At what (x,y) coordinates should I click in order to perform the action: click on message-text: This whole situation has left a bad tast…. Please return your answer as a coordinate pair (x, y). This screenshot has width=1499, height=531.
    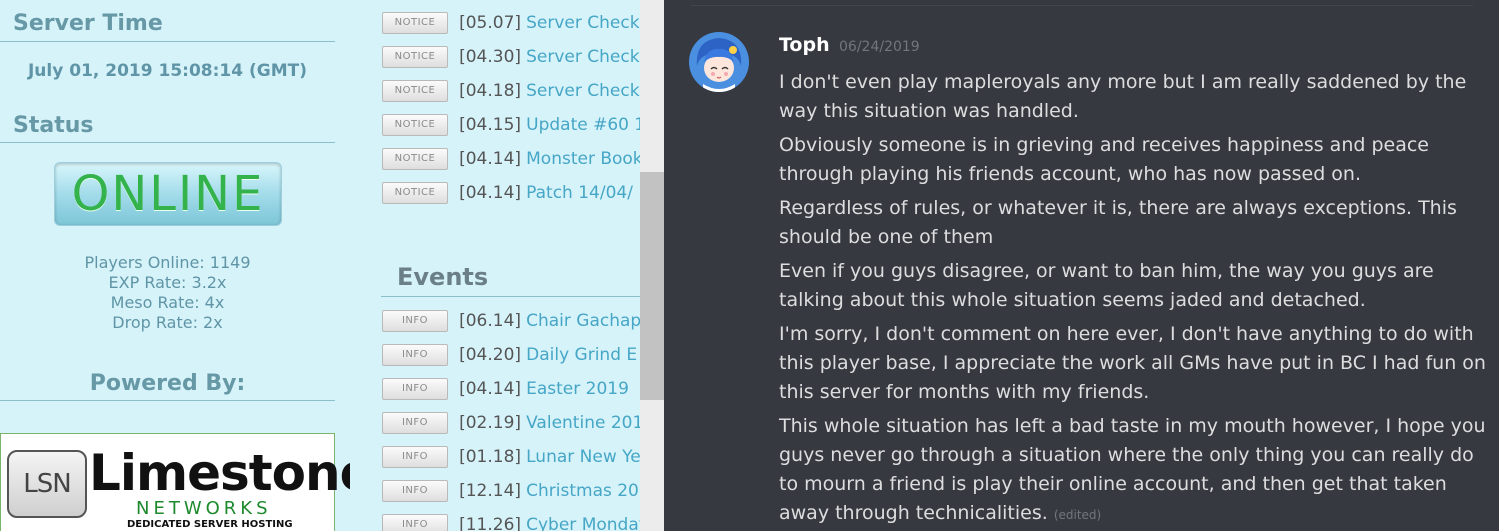
    Looking at the image, I should click on (1132, 469).